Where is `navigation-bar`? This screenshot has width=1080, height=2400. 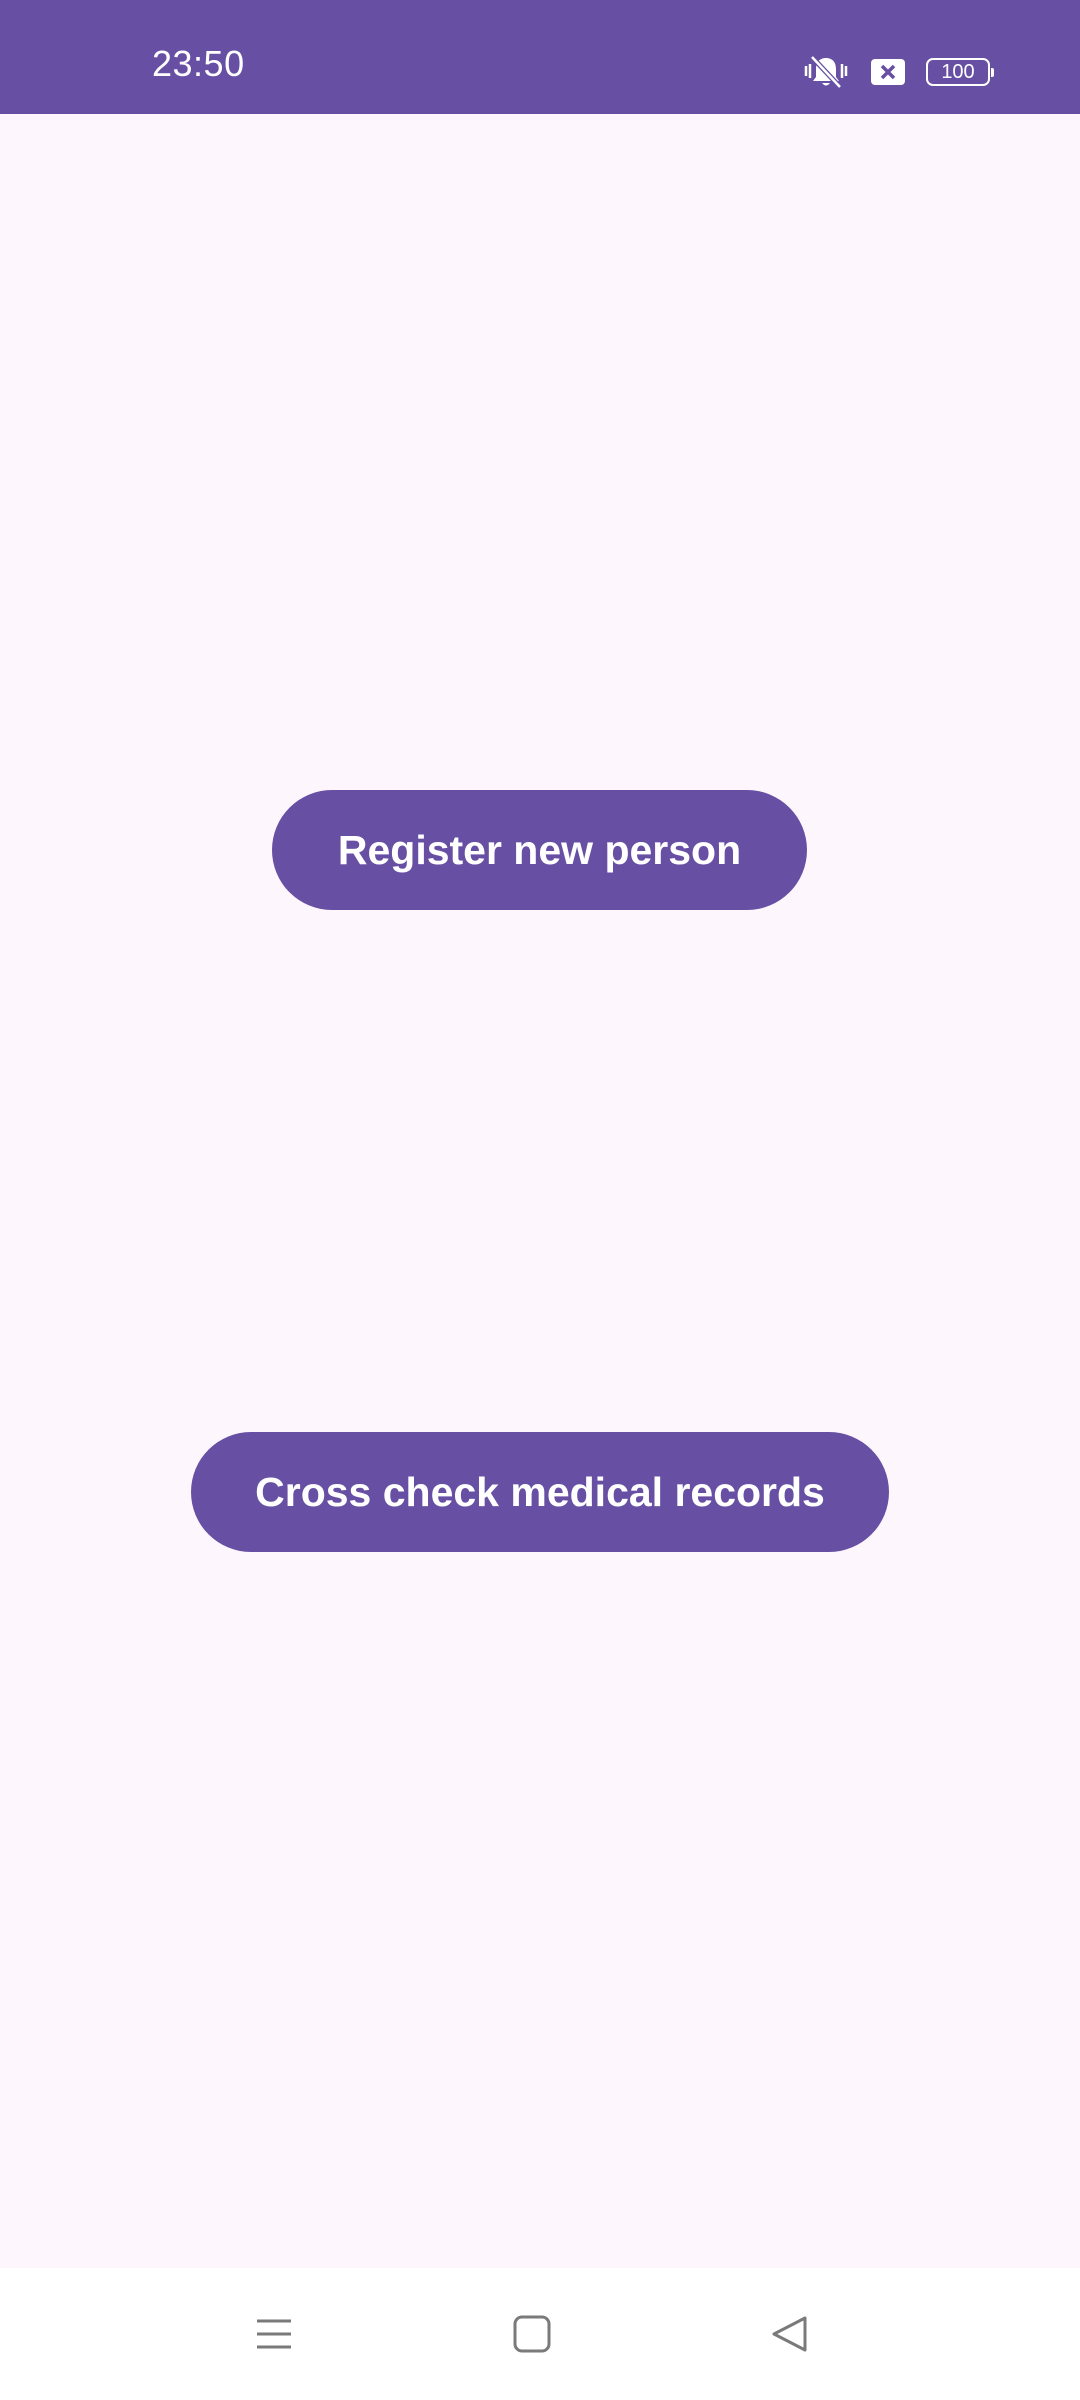 navigation-bar is located at coordinates (540, 2334).